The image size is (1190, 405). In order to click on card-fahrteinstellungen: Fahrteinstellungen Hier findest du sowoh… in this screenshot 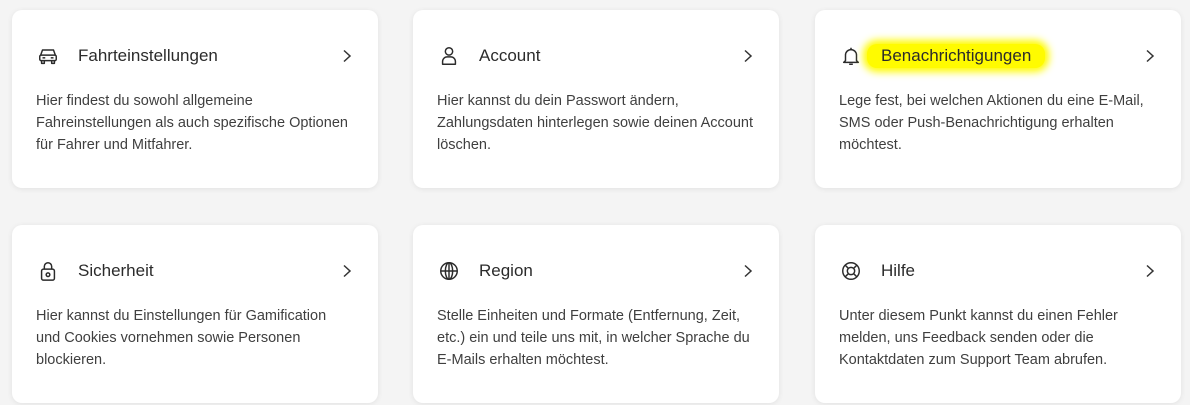, I will do `click(195, 99)`.